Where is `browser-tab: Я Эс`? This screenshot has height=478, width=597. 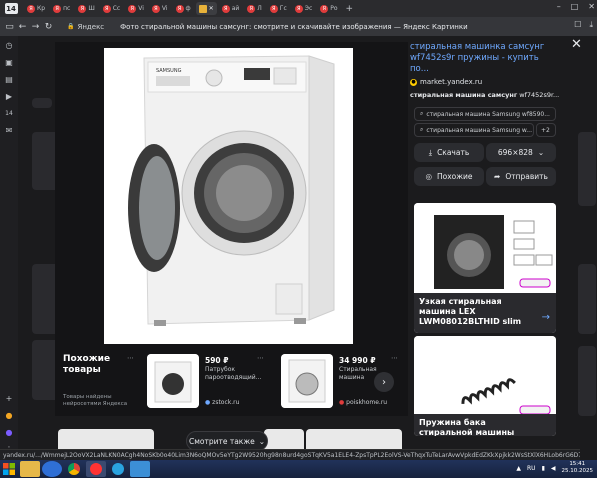
browser-tab: Я Эс is located at coordinates (304, 8).